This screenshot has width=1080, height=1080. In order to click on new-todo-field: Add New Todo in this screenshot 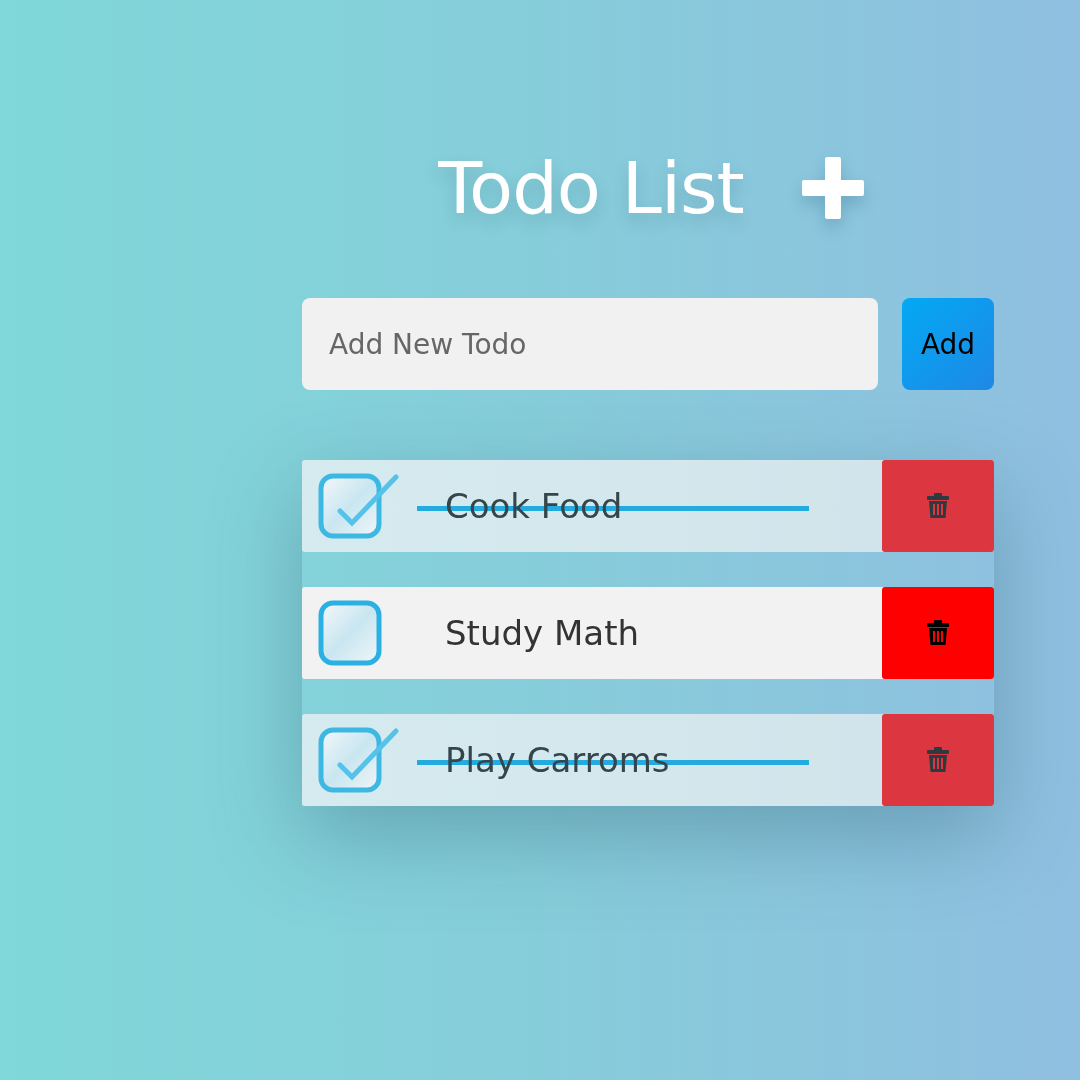, I will do `click(590, 344)`.